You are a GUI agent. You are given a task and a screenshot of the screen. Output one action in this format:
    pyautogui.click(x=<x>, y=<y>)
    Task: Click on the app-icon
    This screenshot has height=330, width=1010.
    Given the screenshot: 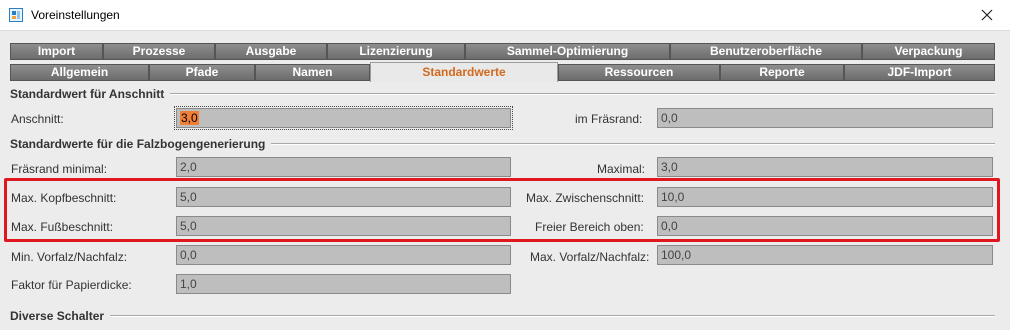 What is the action you would take?
    pyautogui.click(x=16, y=15)
    